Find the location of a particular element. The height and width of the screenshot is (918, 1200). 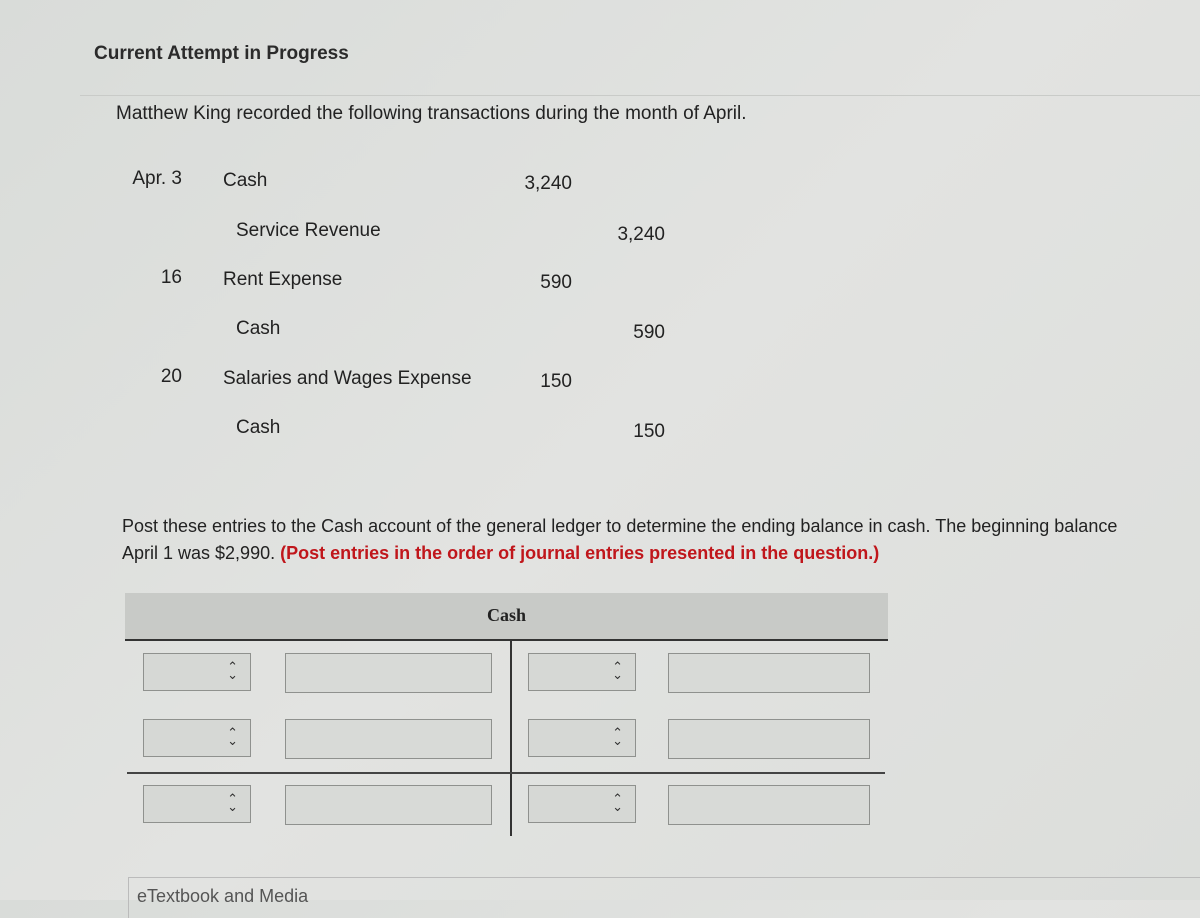

credit-date-select-1: ⌃ ⌄ is located at coordinates (582, 672).